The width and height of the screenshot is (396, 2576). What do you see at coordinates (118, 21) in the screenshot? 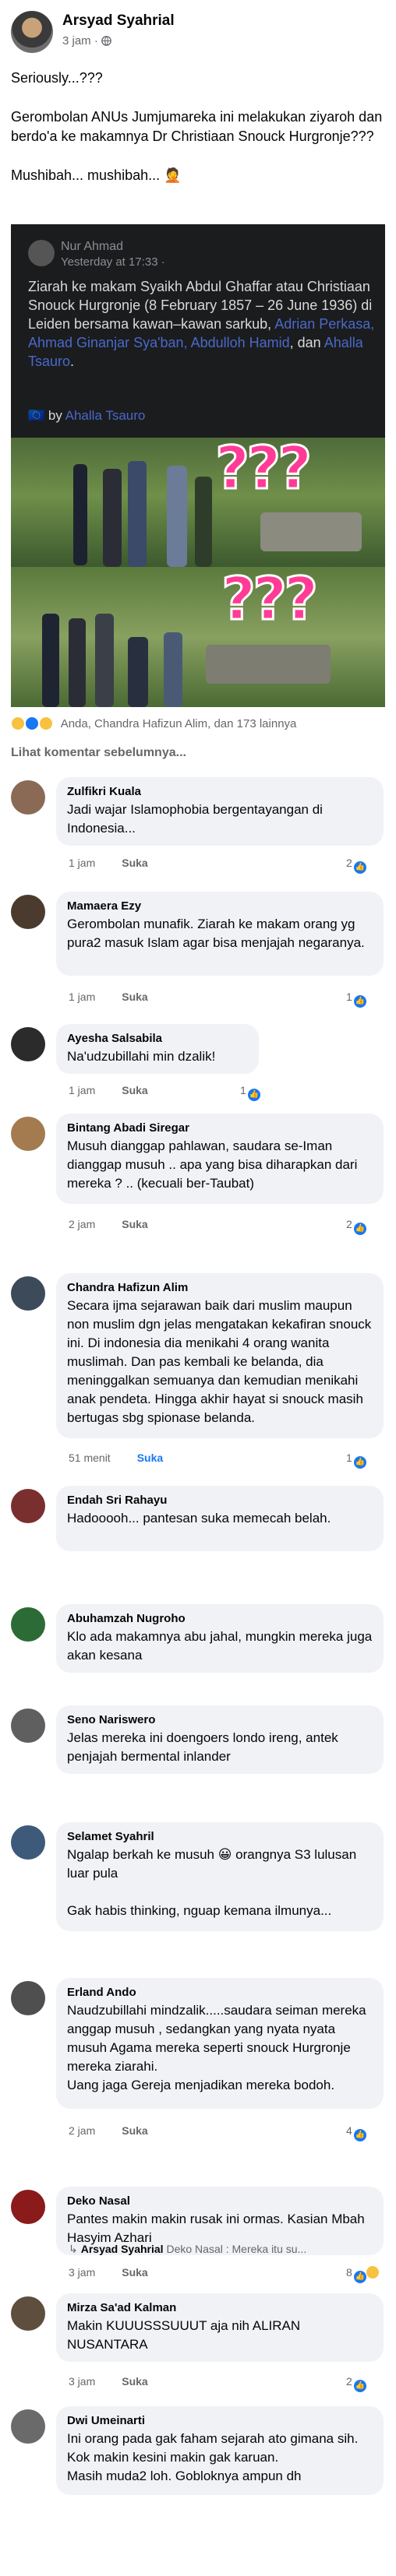
I see `poster-name: Arsyad Syahrial` at bounding box center [118, 21].